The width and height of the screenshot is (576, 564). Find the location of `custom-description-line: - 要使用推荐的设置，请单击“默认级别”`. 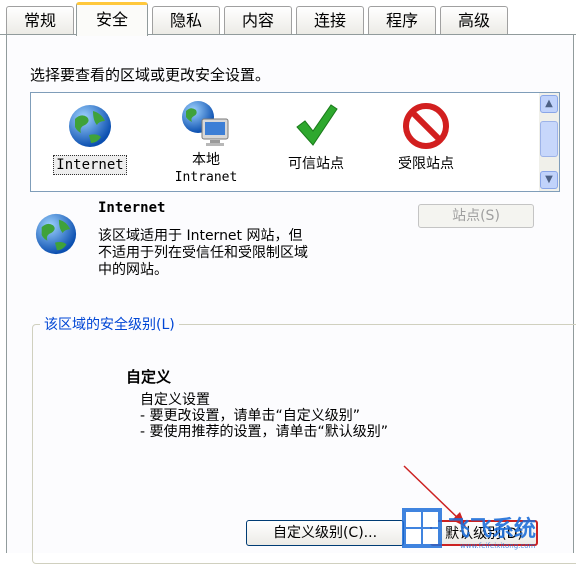

custom-description-line: - 要使用推荐的设置，请单击“默认级别” is located at coordinates (264, 432).